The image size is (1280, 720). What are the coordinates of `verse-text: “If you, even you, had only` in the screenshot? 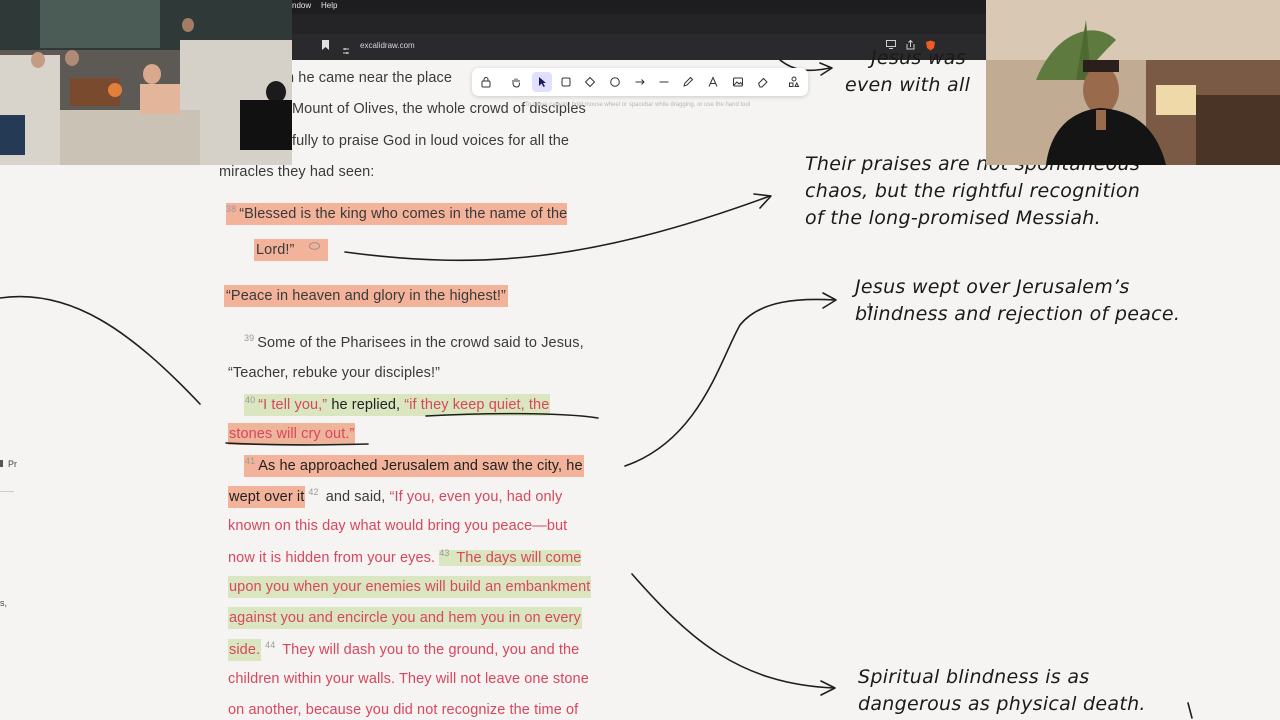 It's located at (476, 496).